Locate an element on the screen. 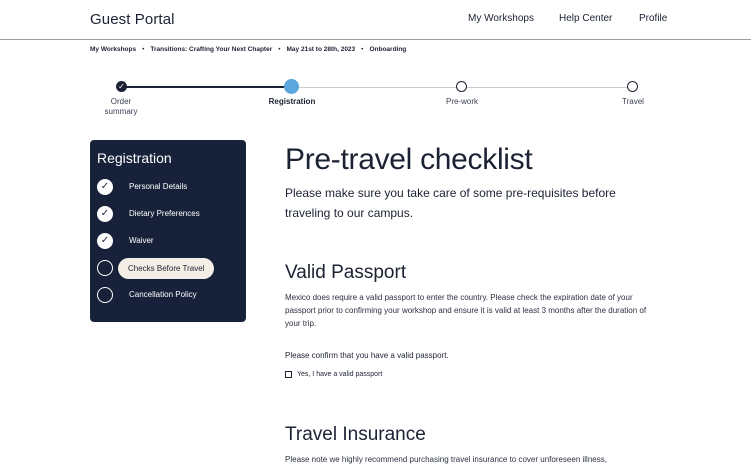  sidebar-item-checks-before-travel: Checks Before Travel is located at coordinates (167, 268).